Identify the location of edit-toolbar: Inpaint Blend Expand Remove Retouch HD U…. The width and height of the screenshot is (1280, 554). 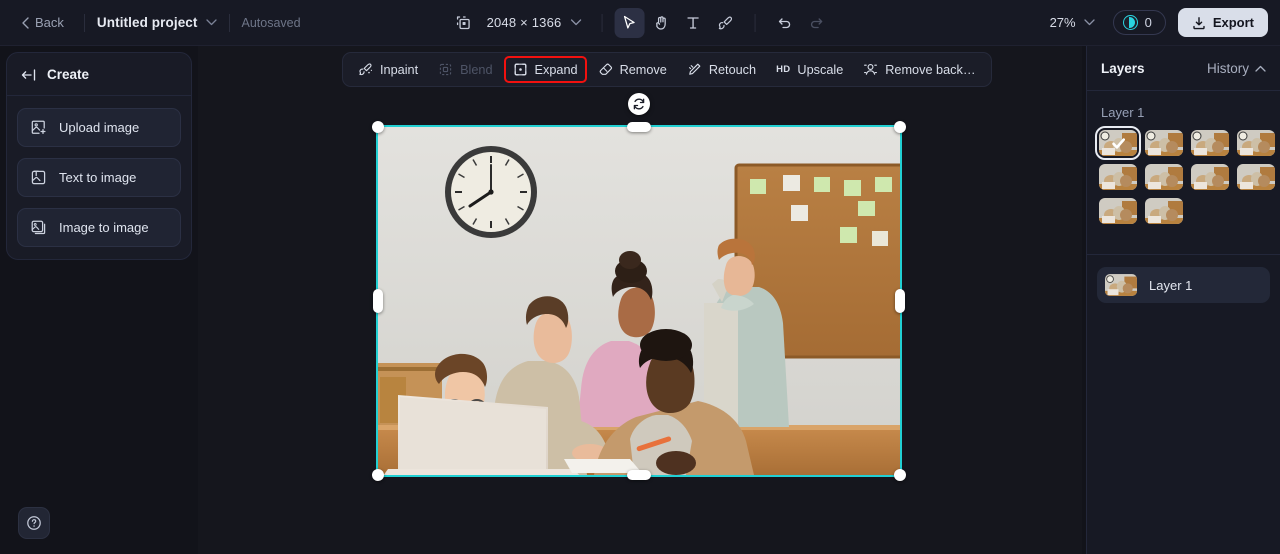
(667, 69).